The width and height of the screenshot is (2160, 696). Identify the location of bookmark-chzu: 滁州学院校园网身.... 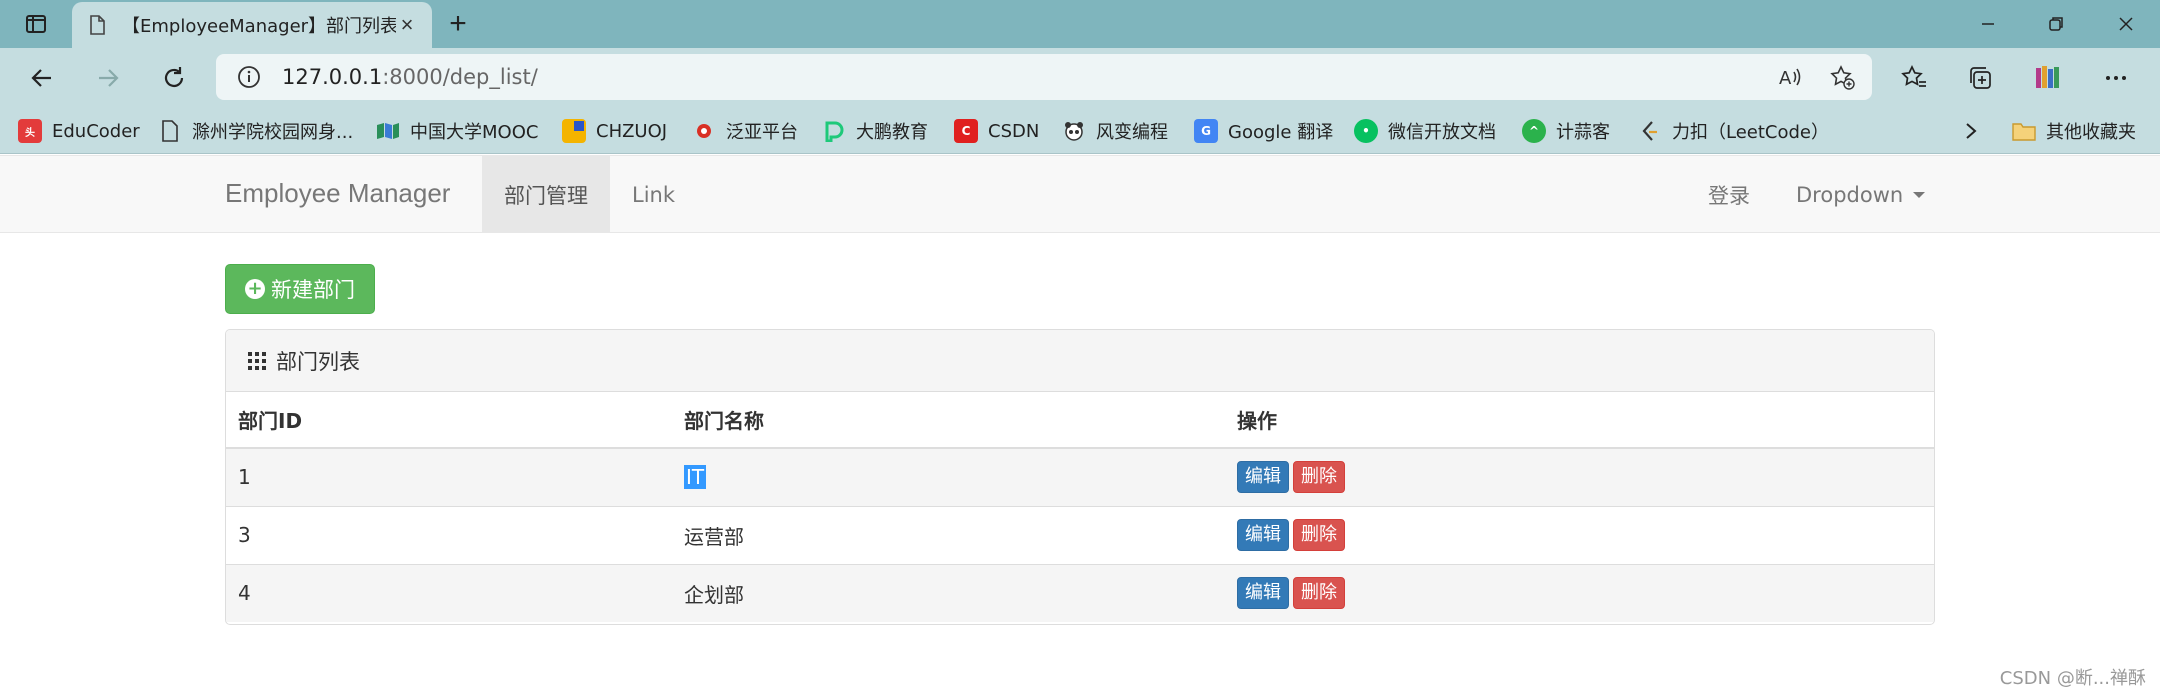
(255, 131).